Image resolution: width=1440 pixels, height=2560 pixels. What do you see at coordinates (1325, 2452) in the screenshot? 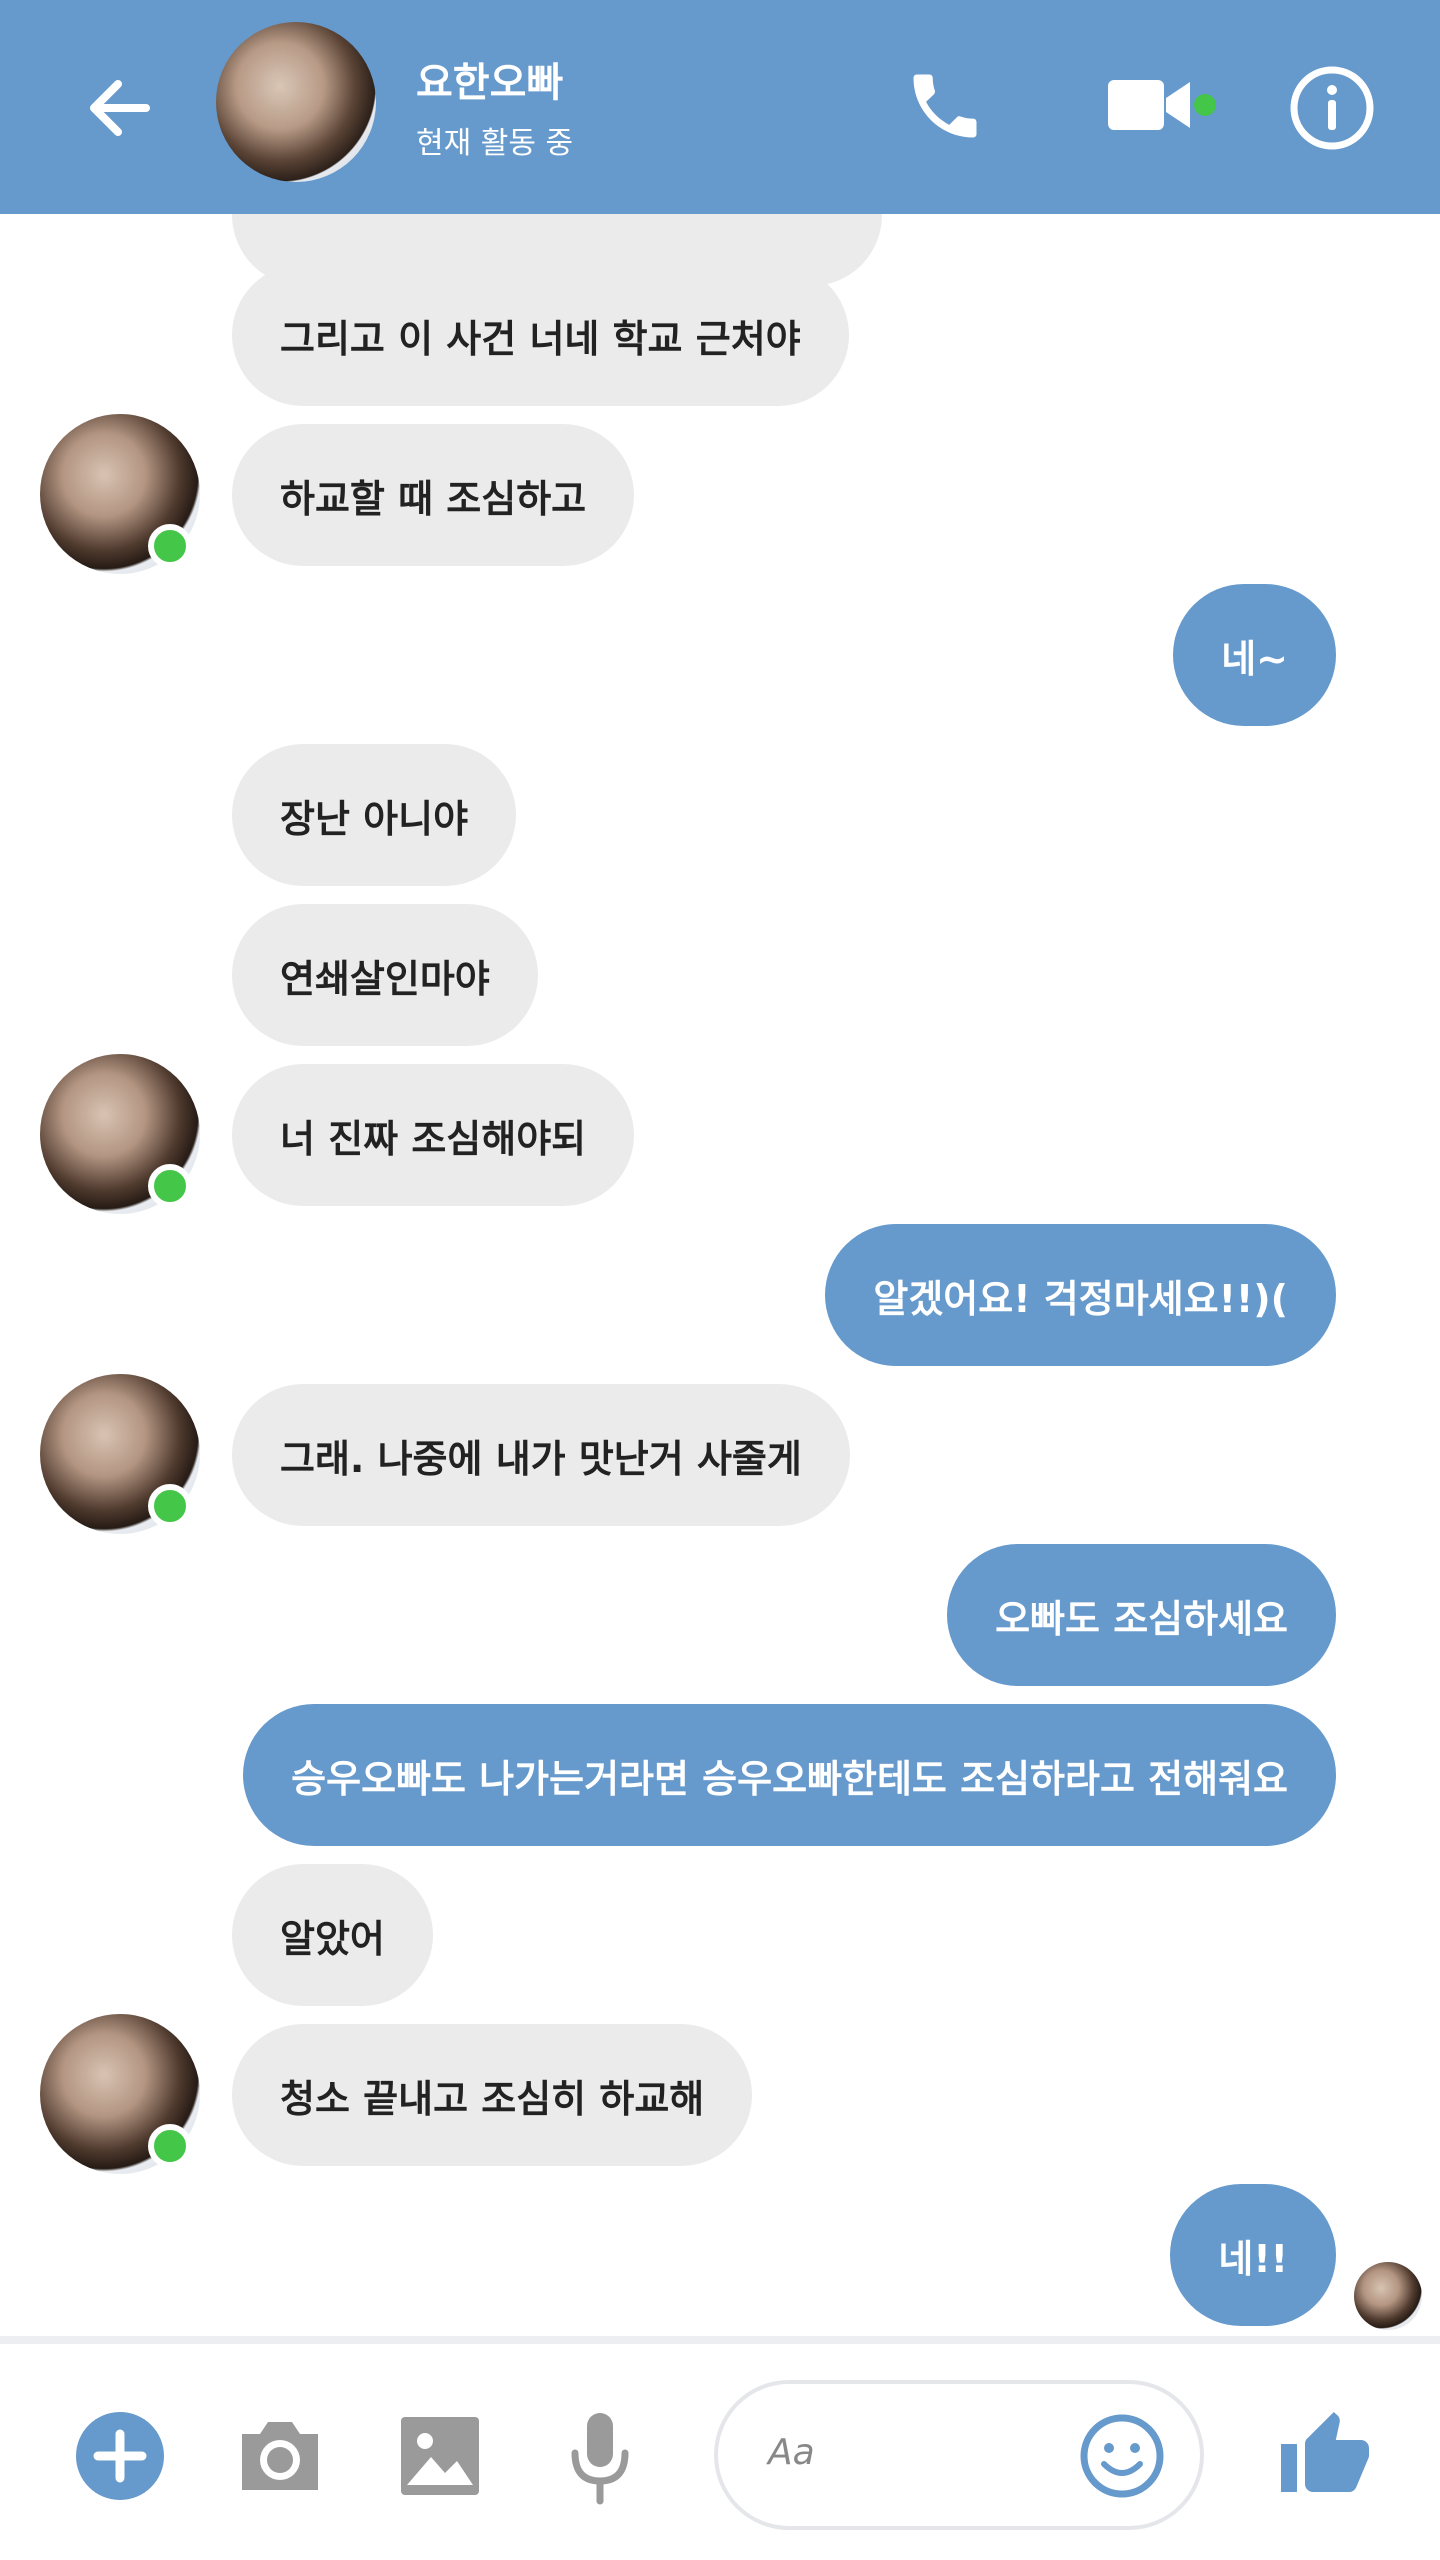
I see `thumbs-up-icon` at bounding box center [1325, 2452].